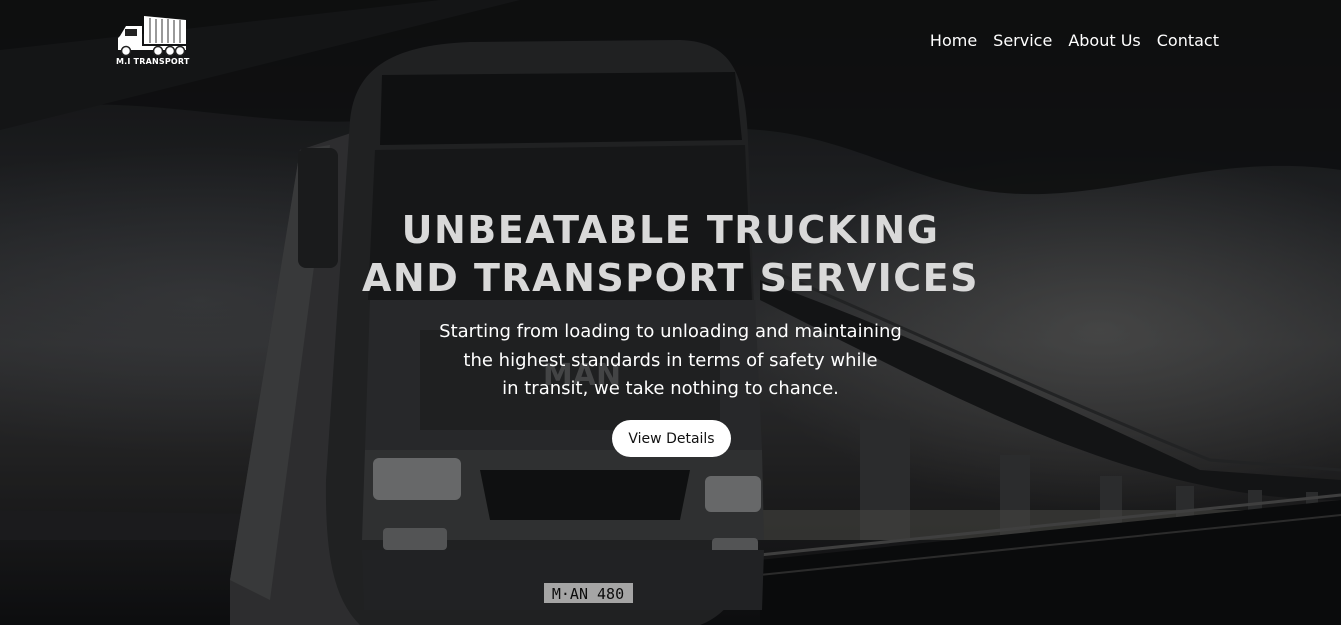  I want to click on nav-home: Home, so click(953, 40).